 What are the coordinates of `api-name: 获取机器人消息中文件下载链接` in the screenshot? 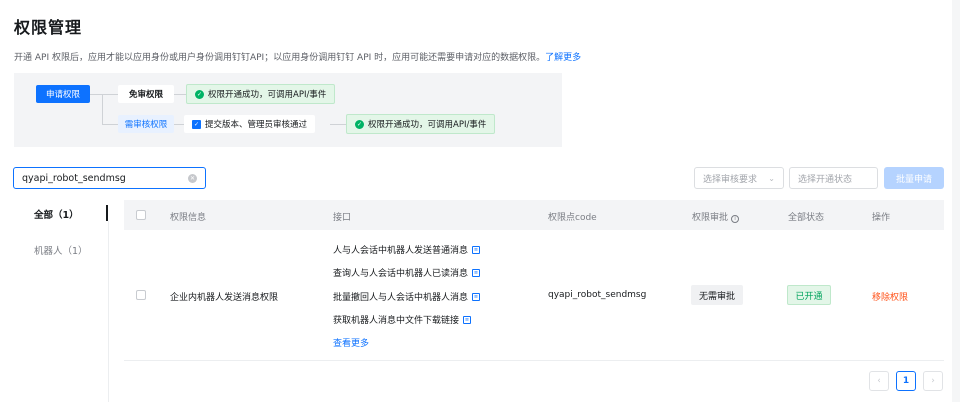 It's located at (396, 321).